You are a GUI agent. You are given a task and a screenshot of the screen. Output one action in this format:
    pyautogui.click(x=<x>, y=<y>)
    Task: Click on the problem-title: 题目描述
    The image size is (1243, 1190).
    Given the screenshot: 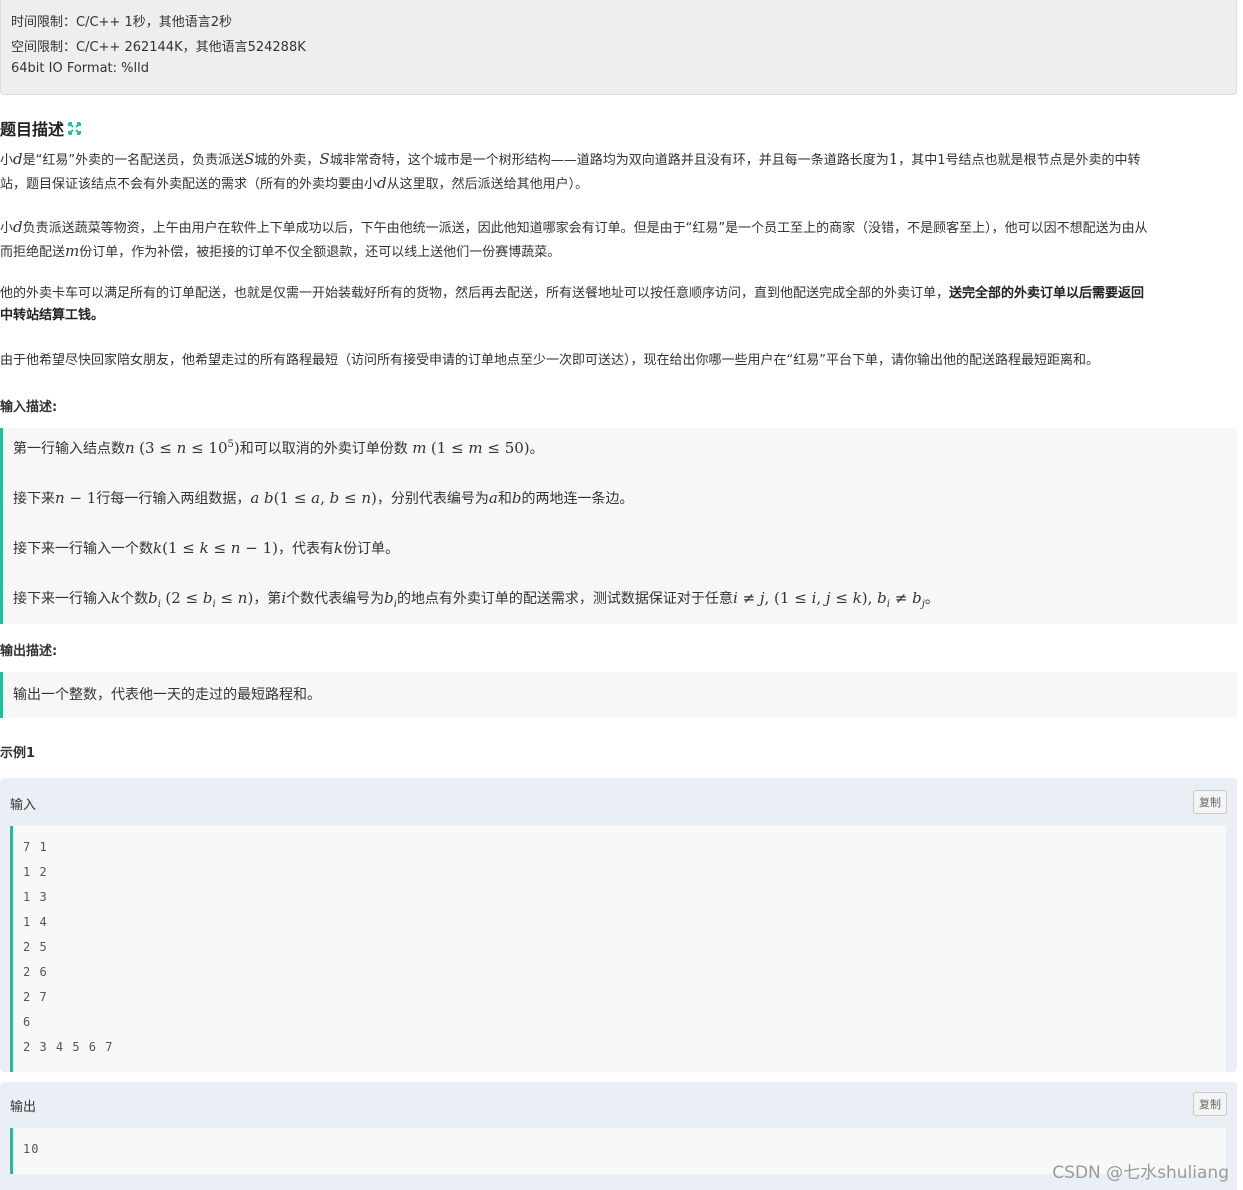 What is the action you would take?
    pyautogui.click(x=32, y=129)
    